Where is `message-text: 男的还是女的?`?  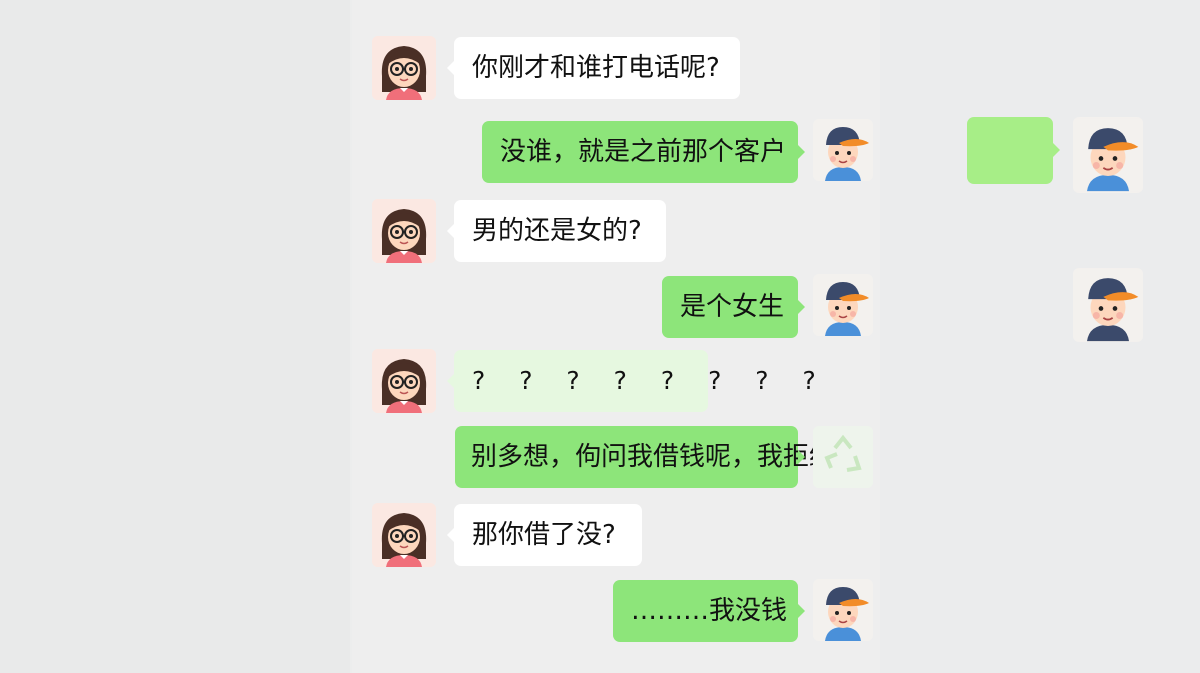
message-text: 男的还是女的? is located at coordinates (557, 231).